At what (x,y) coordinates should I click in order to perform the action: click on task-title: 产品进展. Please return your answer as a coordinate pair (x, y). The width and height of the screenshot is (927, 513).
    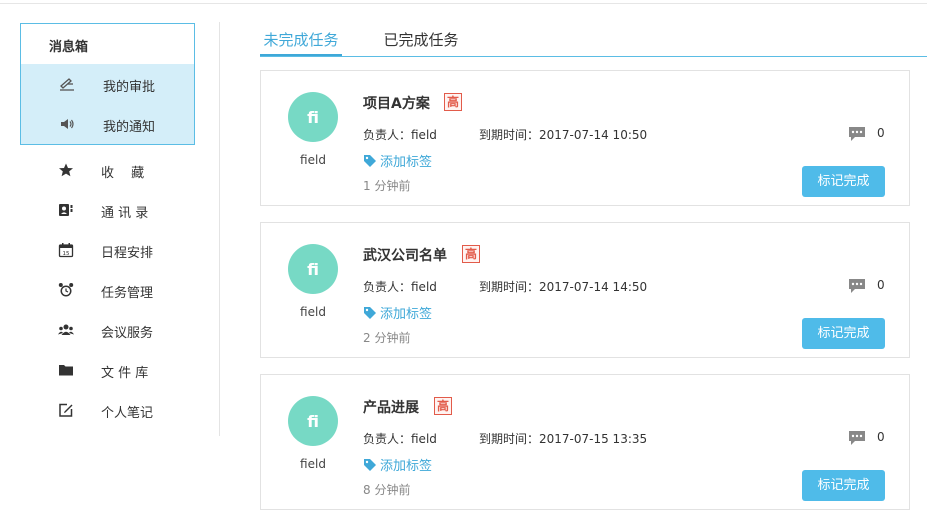
    Looking at the image, I should click on (391, 407).